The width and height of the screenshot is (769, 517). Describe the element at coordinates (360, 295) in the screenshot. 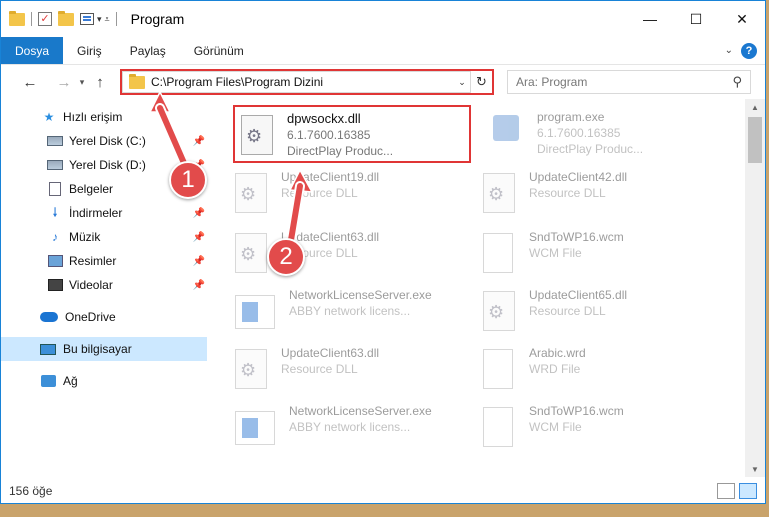

I see `file-name: NetworkLicenseServer.exe` at that location.